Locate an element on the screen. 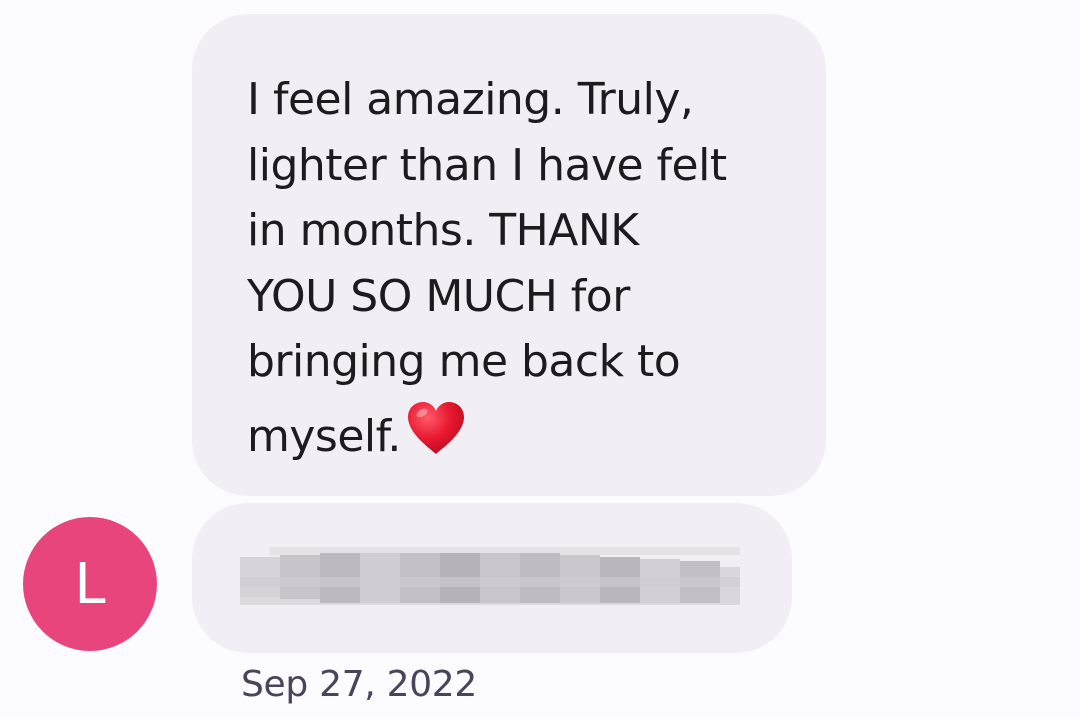  redacted-message-bubble is located at coordinates (492, 578).